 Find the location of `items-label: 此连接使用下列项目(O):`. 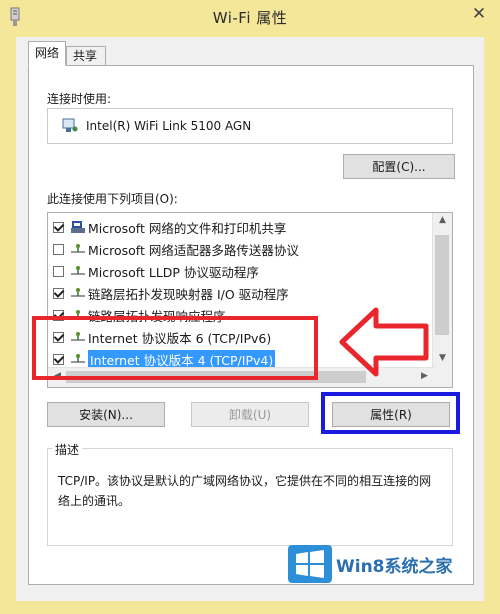

items-label: 此连接使用下列项目(O): is located at coordinates (112, 199).